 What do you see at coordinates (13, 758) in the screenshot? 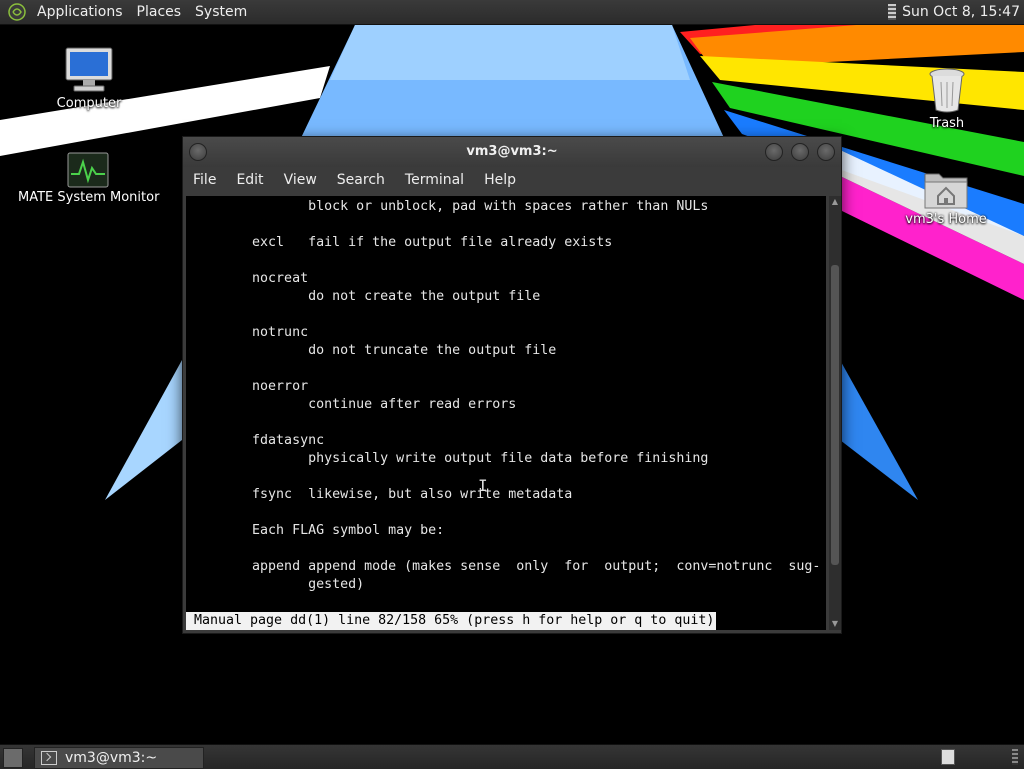
I see `show-desktop-button` at bounding box center [13, 758].